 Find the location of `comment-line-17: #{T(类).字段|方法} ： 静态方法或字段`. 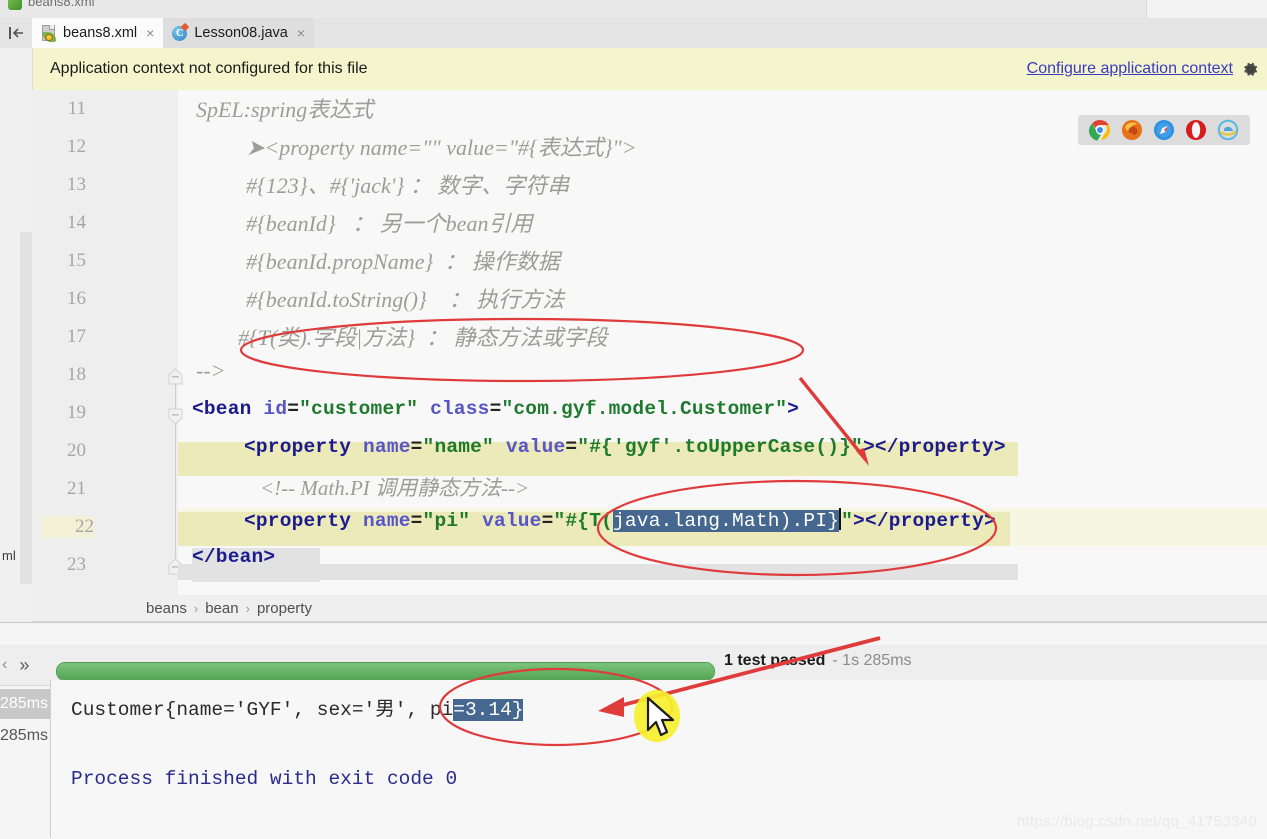

comment-line-17: #{T(类).字段|方法} ： 静态方法或字段 is located at coordinates (423, 337).